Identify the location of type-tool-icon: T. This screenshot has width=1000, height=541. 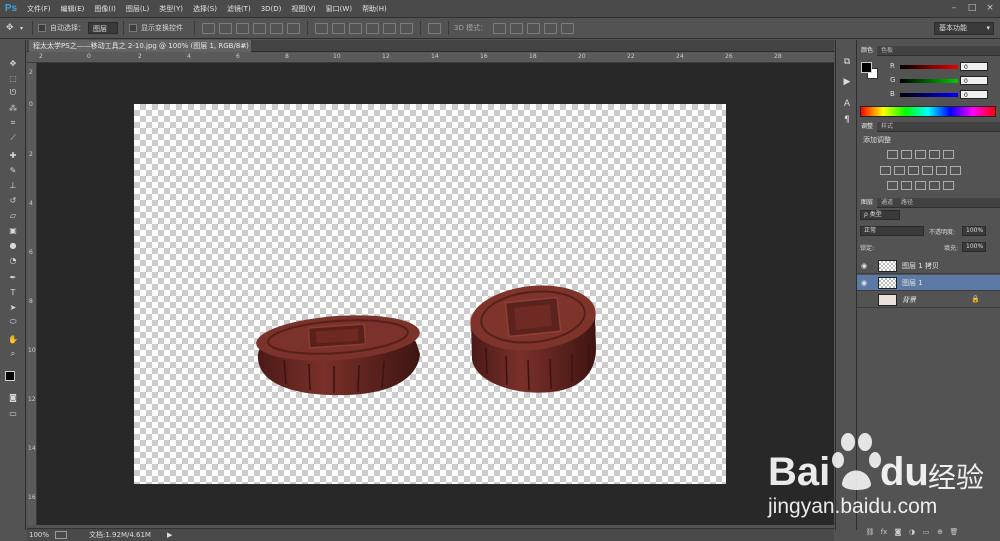
(13, 292).